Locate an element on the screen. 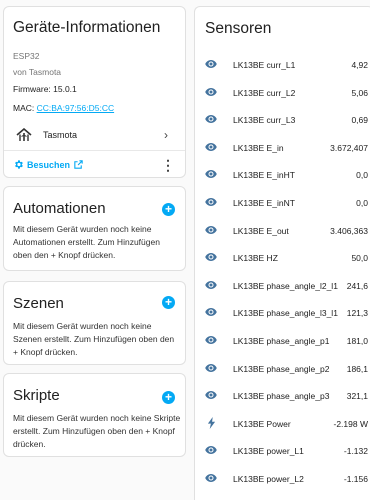  sensor-value: 5,06 is located at coordinates (359, 92).